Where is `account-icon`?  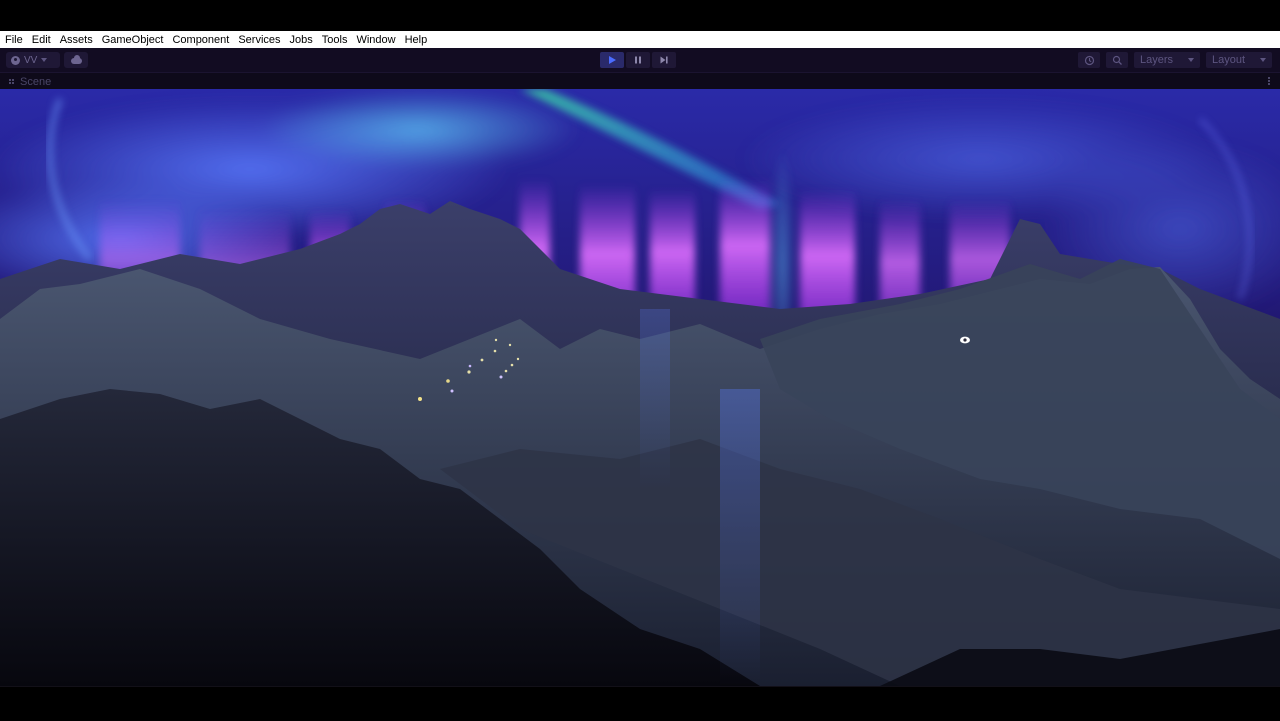 account-icon is located at coordinates (15, 60).